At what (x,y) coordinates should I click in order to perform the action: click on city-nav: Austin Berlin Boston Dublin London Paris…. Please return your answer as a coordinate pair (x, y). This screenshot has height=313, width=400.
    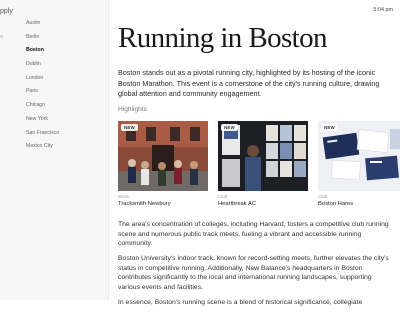
    Looking at the image, I should click on (41, 85).